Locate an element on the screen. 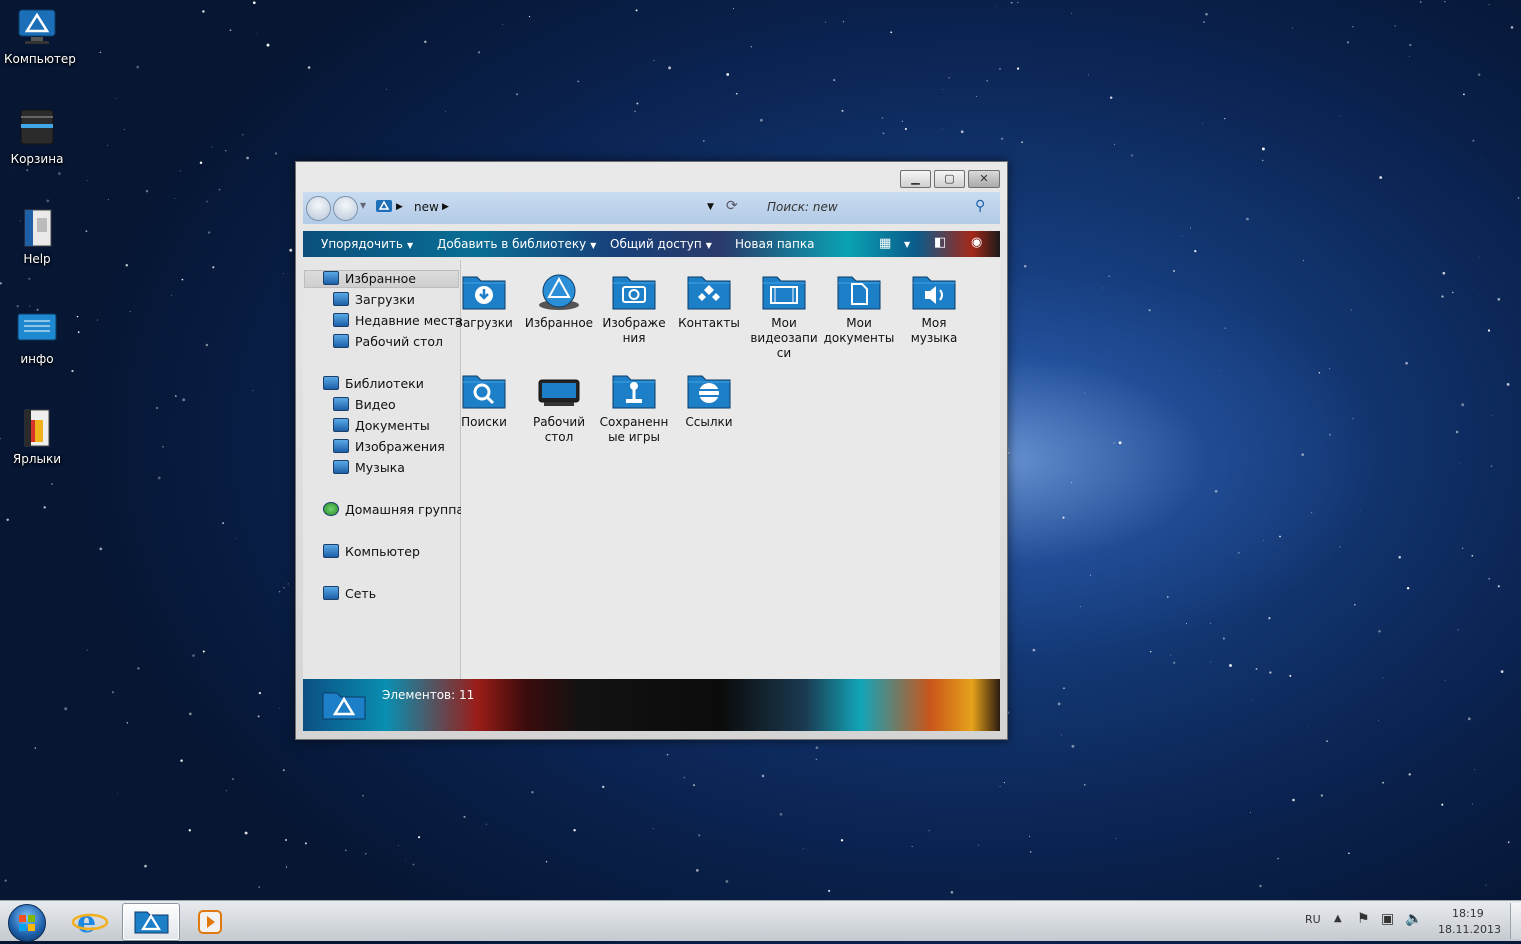 This screenshot has height=944, width=1521. show-desktop-button is located at coordinates (1515, 921).